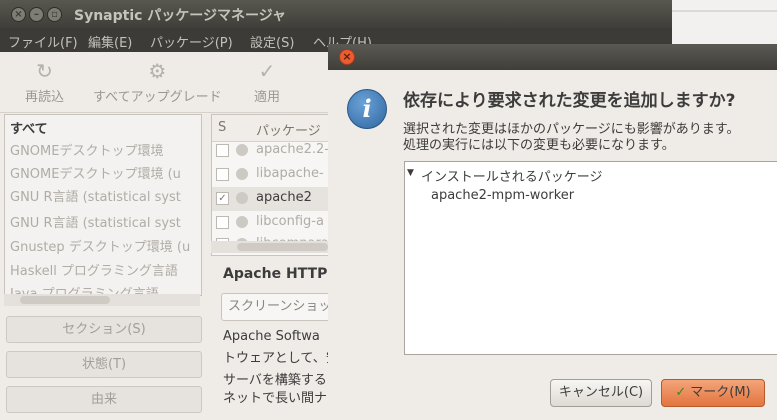  Describe the element at coordinates (539, 145) in the screenshot. I see `dialog-body-line: 処理の実行には以下の変更も必要になります。` at that location.